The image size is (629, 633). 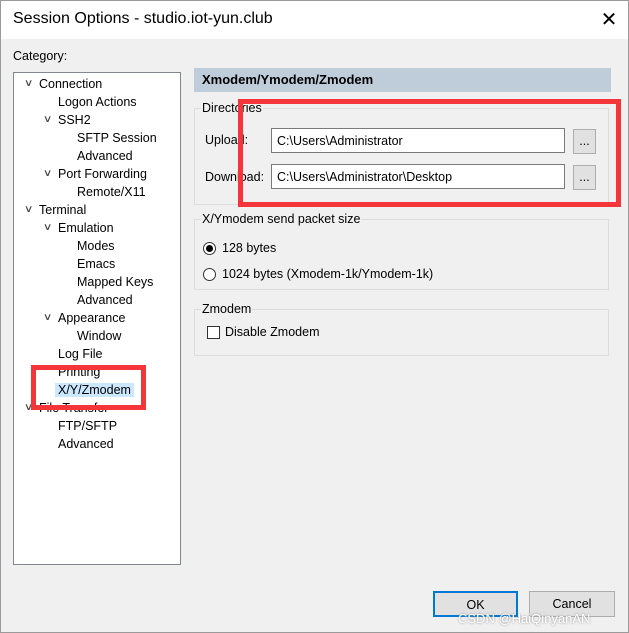 I want to click on tree-item: ∨ Port Forwarding, so click(x=95, y=174).